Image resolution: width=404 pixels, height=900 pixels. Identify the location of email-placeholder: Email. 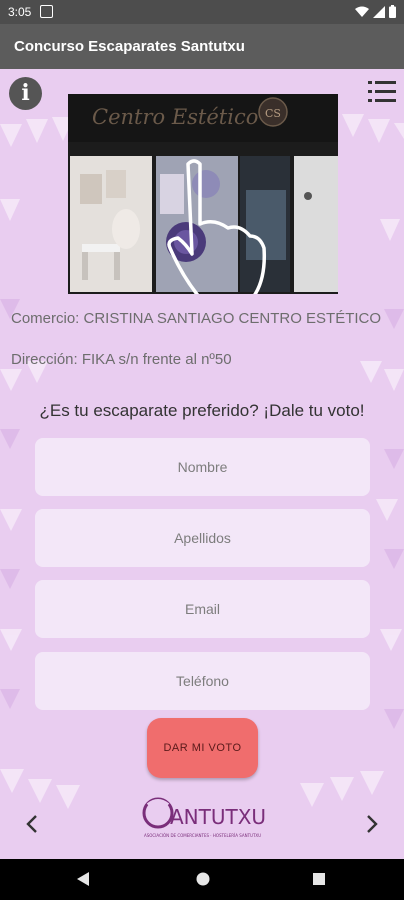
(202, 609).